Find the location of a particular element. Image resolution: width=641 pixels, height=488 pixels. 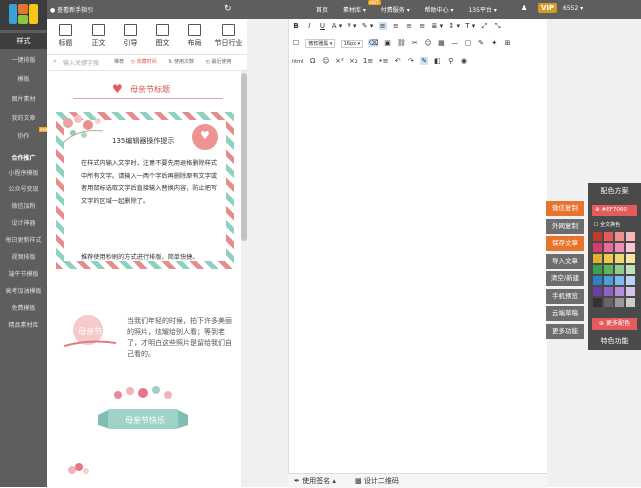

menu-materials: 素材库 ▾ is located at coordinates (354, 9).